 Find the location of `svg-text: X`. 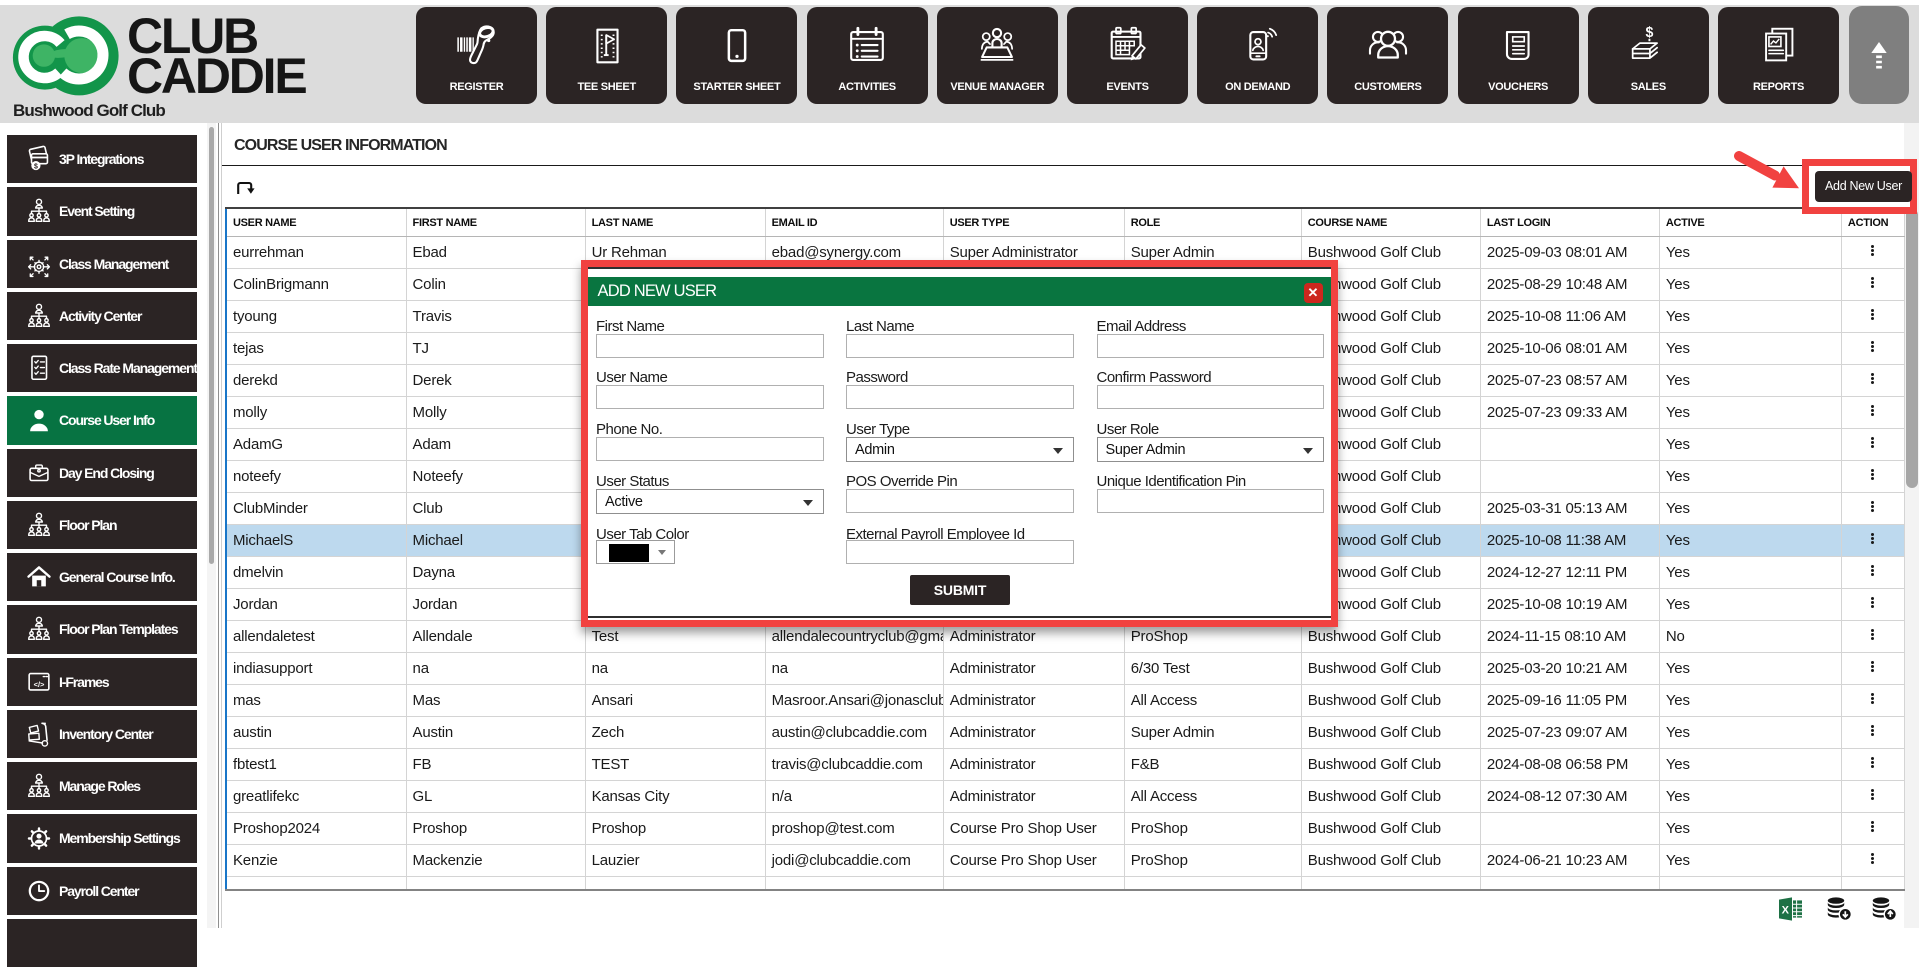

svg-text: X is located at coordinates (1786, 911).